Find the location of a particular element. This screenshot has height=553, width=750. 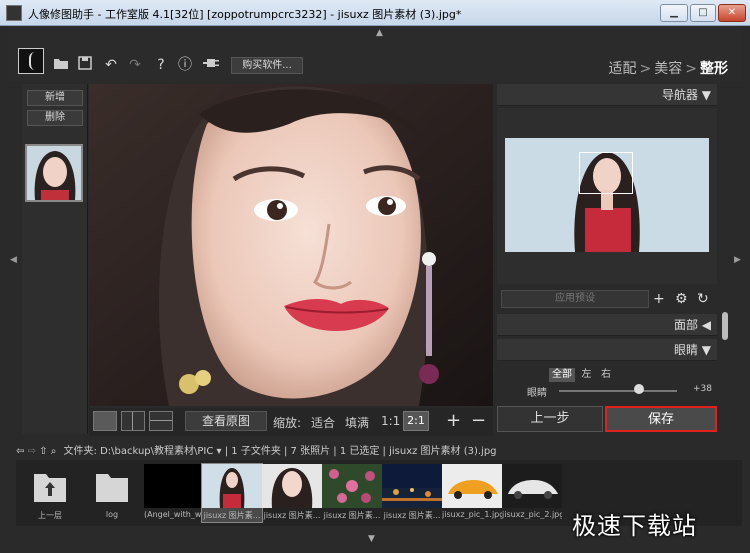

folder-icon is located at coordinates (112, 486).